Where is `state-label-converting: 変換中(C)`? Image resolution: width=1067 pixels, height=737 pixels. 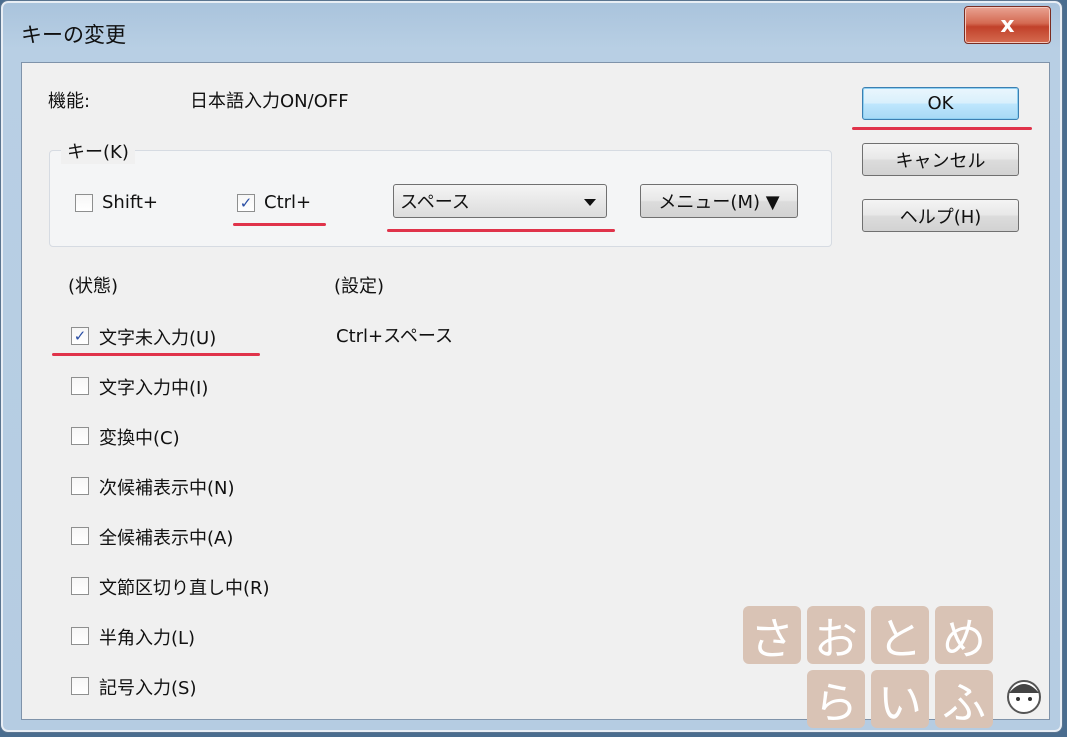 state-label-converting: 変換中(C) is located at coordinates (139, 437).